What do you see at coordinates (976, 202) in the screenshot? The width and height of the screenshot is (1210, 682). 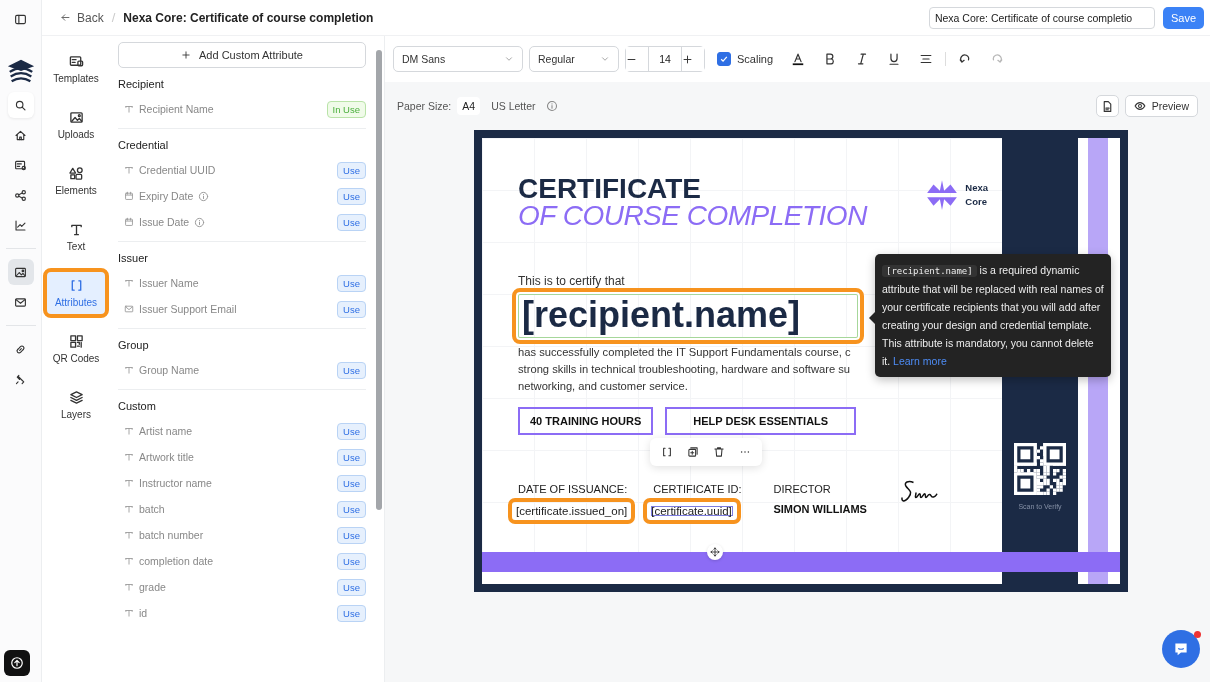 I see `brand-name: Core` at bounding box center [976, 202].